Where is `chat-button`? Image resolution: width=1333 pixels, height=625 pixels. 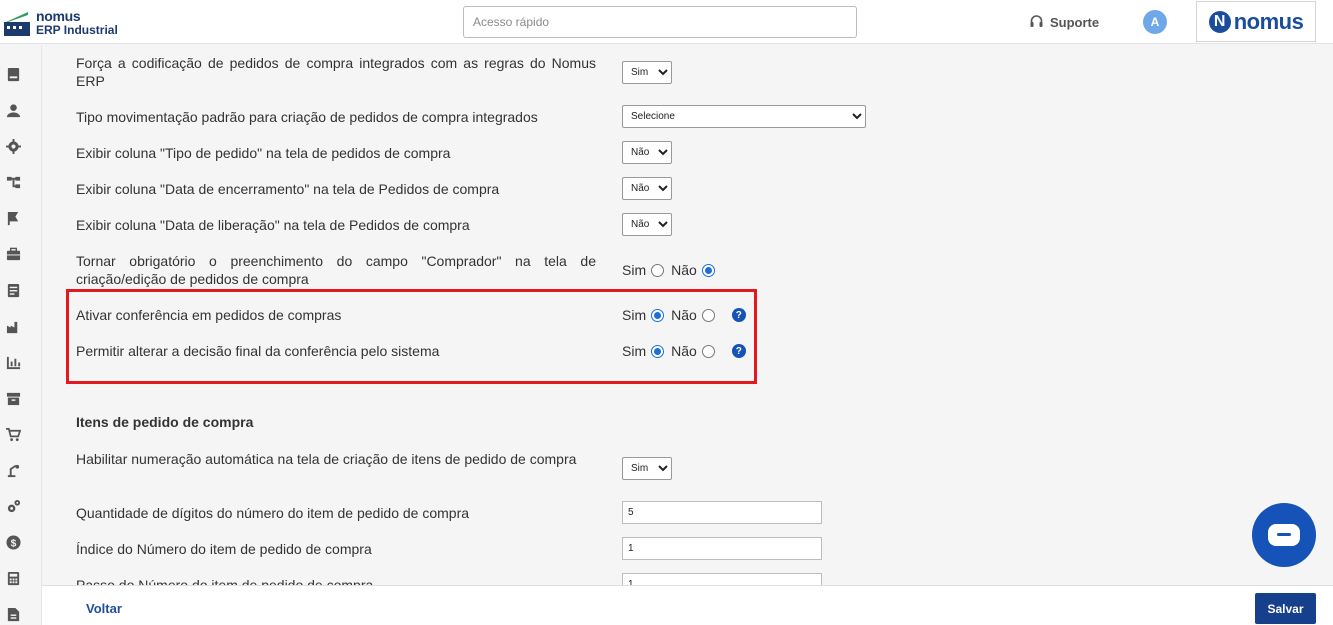 chat-button is located at coordinates (1284, 535).